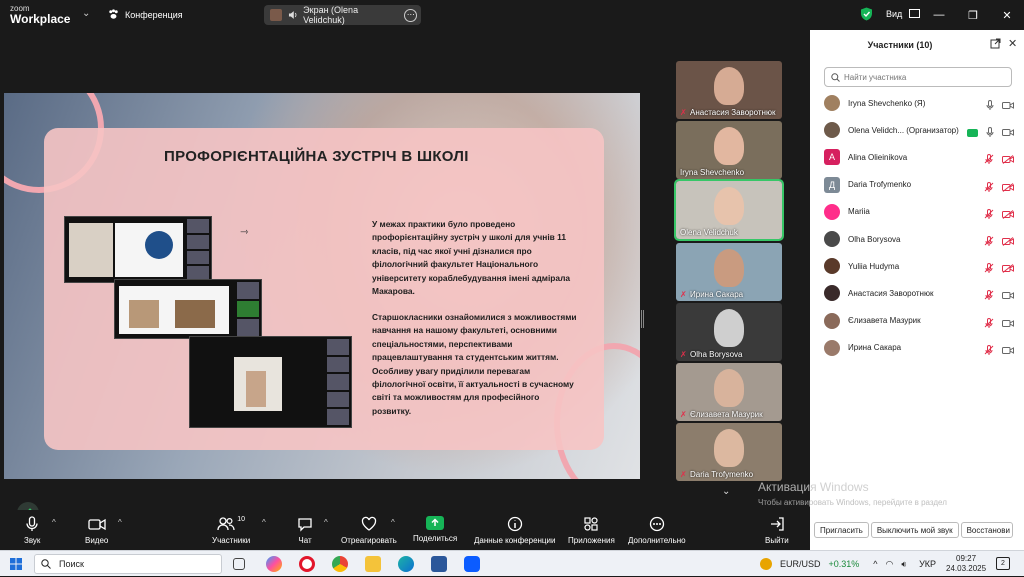  Describe the element at coordinates (922, 185) in the screenshot. I see `participant-row: Д Daria Trofymenko` at that location.